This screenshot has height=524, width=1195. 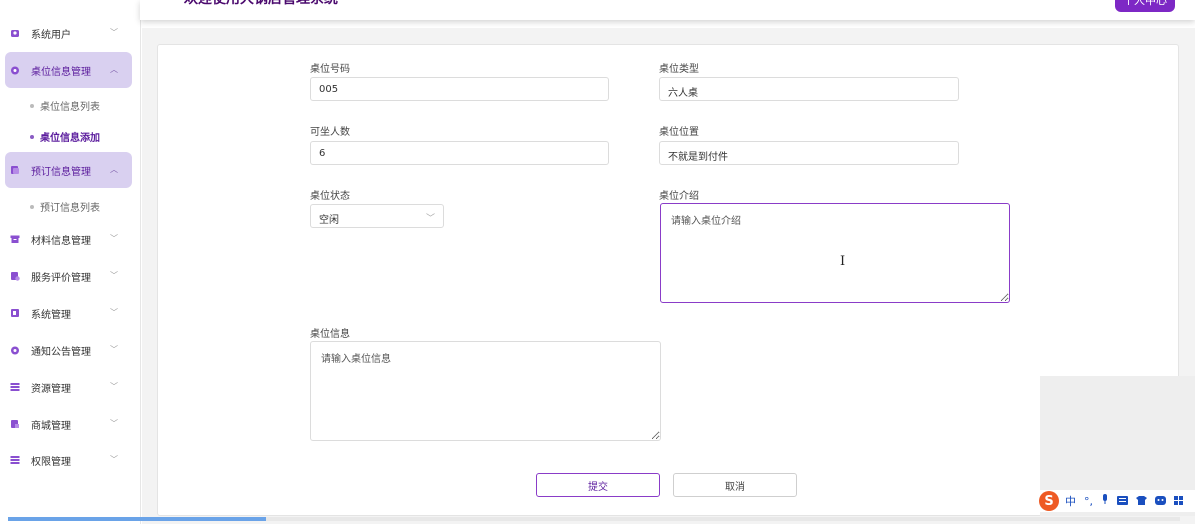 I want to click on intro-textarea, so click(x=835, y=253).